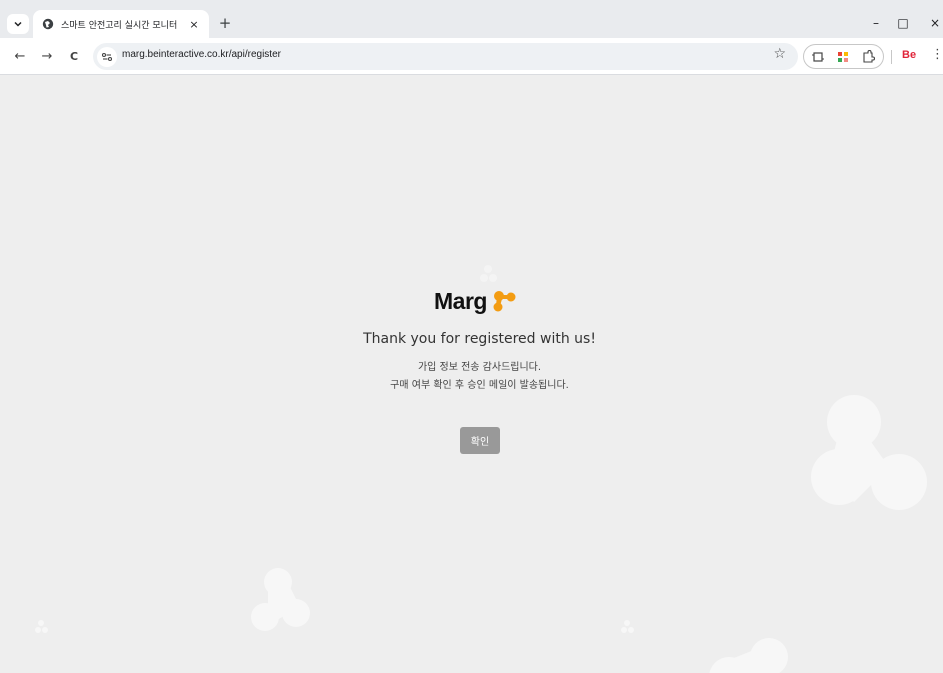 The width and height of the screenshot is (943, 673). I want to click on thanks-message: 가입 정보 전송 감사드립니다., so click(479, 367).